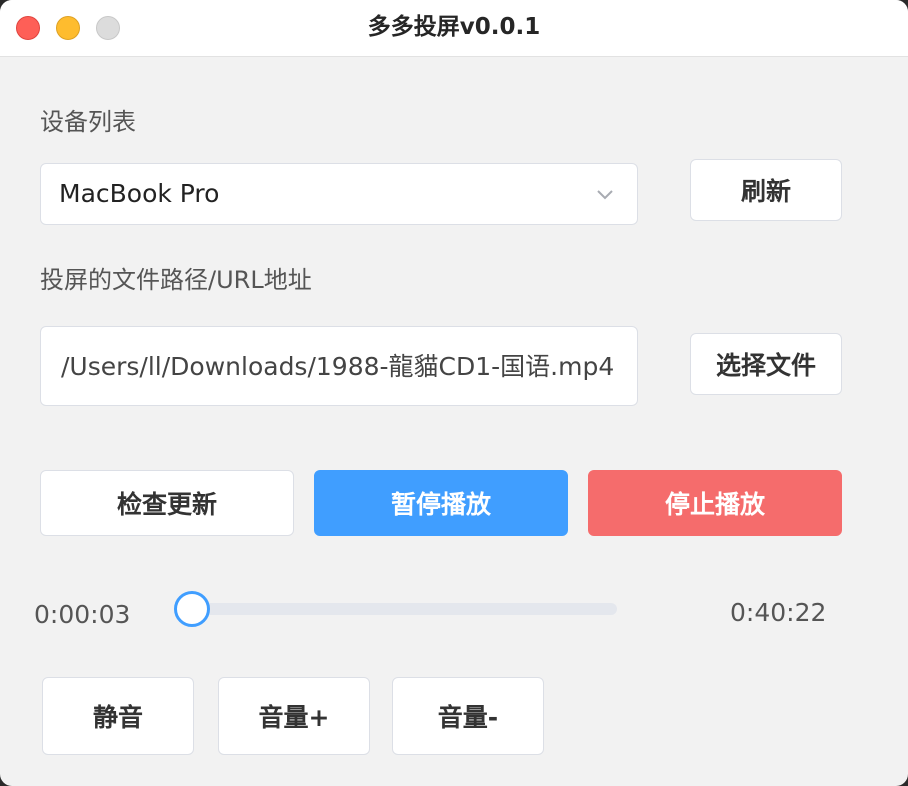 This screenshot has width=908, height=786. I want to click on progress-slider-track, so click(403, 609).